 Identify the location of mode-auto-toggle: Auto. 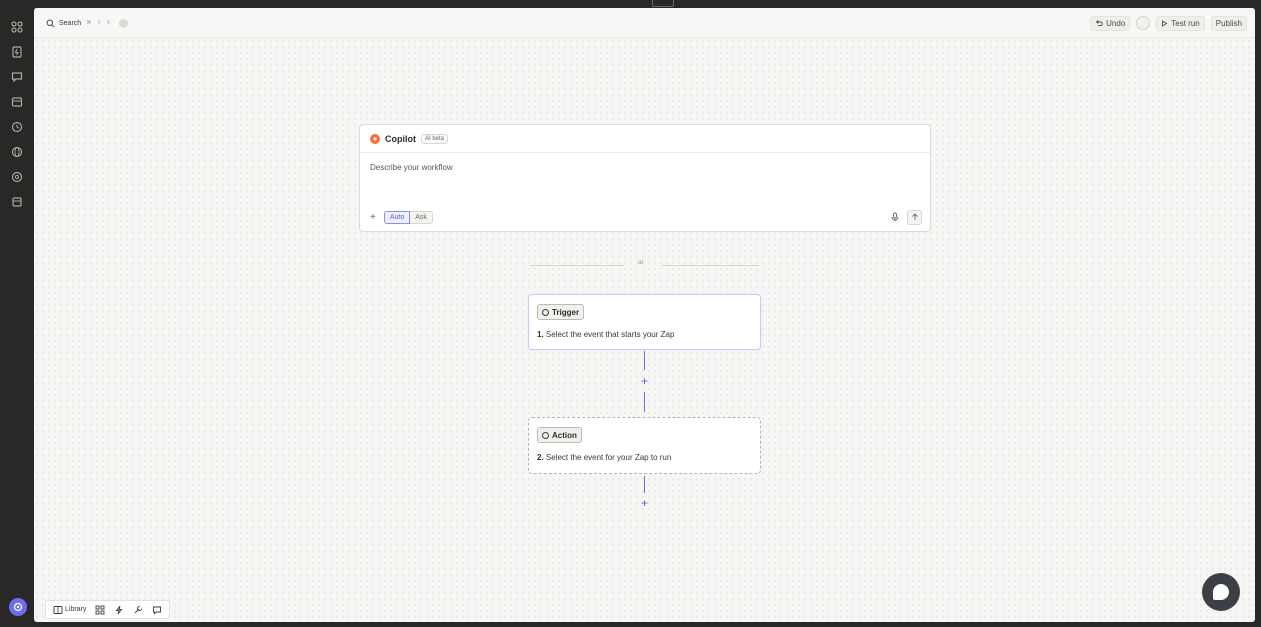
(397, 217).